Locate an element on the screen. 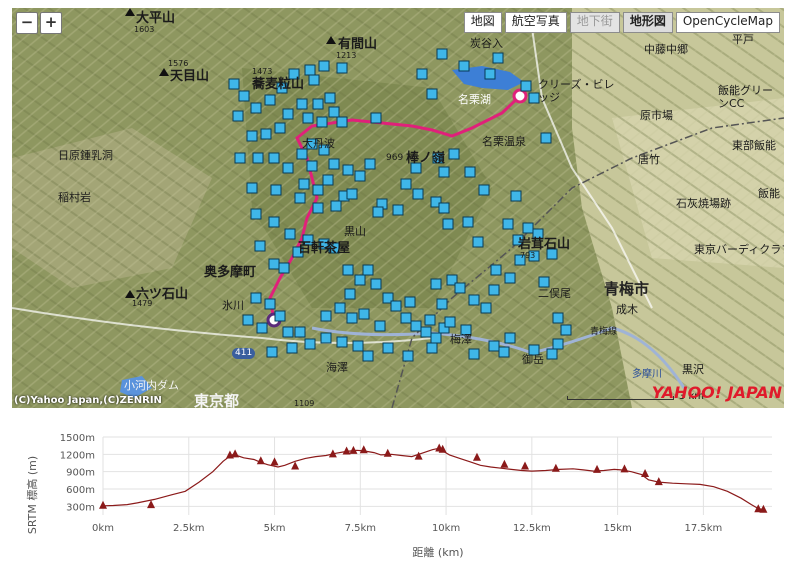 The width and height of the screenshot is (792, 569). layer-aerial-button: 航空写真 is located at coordinates (535, 22).